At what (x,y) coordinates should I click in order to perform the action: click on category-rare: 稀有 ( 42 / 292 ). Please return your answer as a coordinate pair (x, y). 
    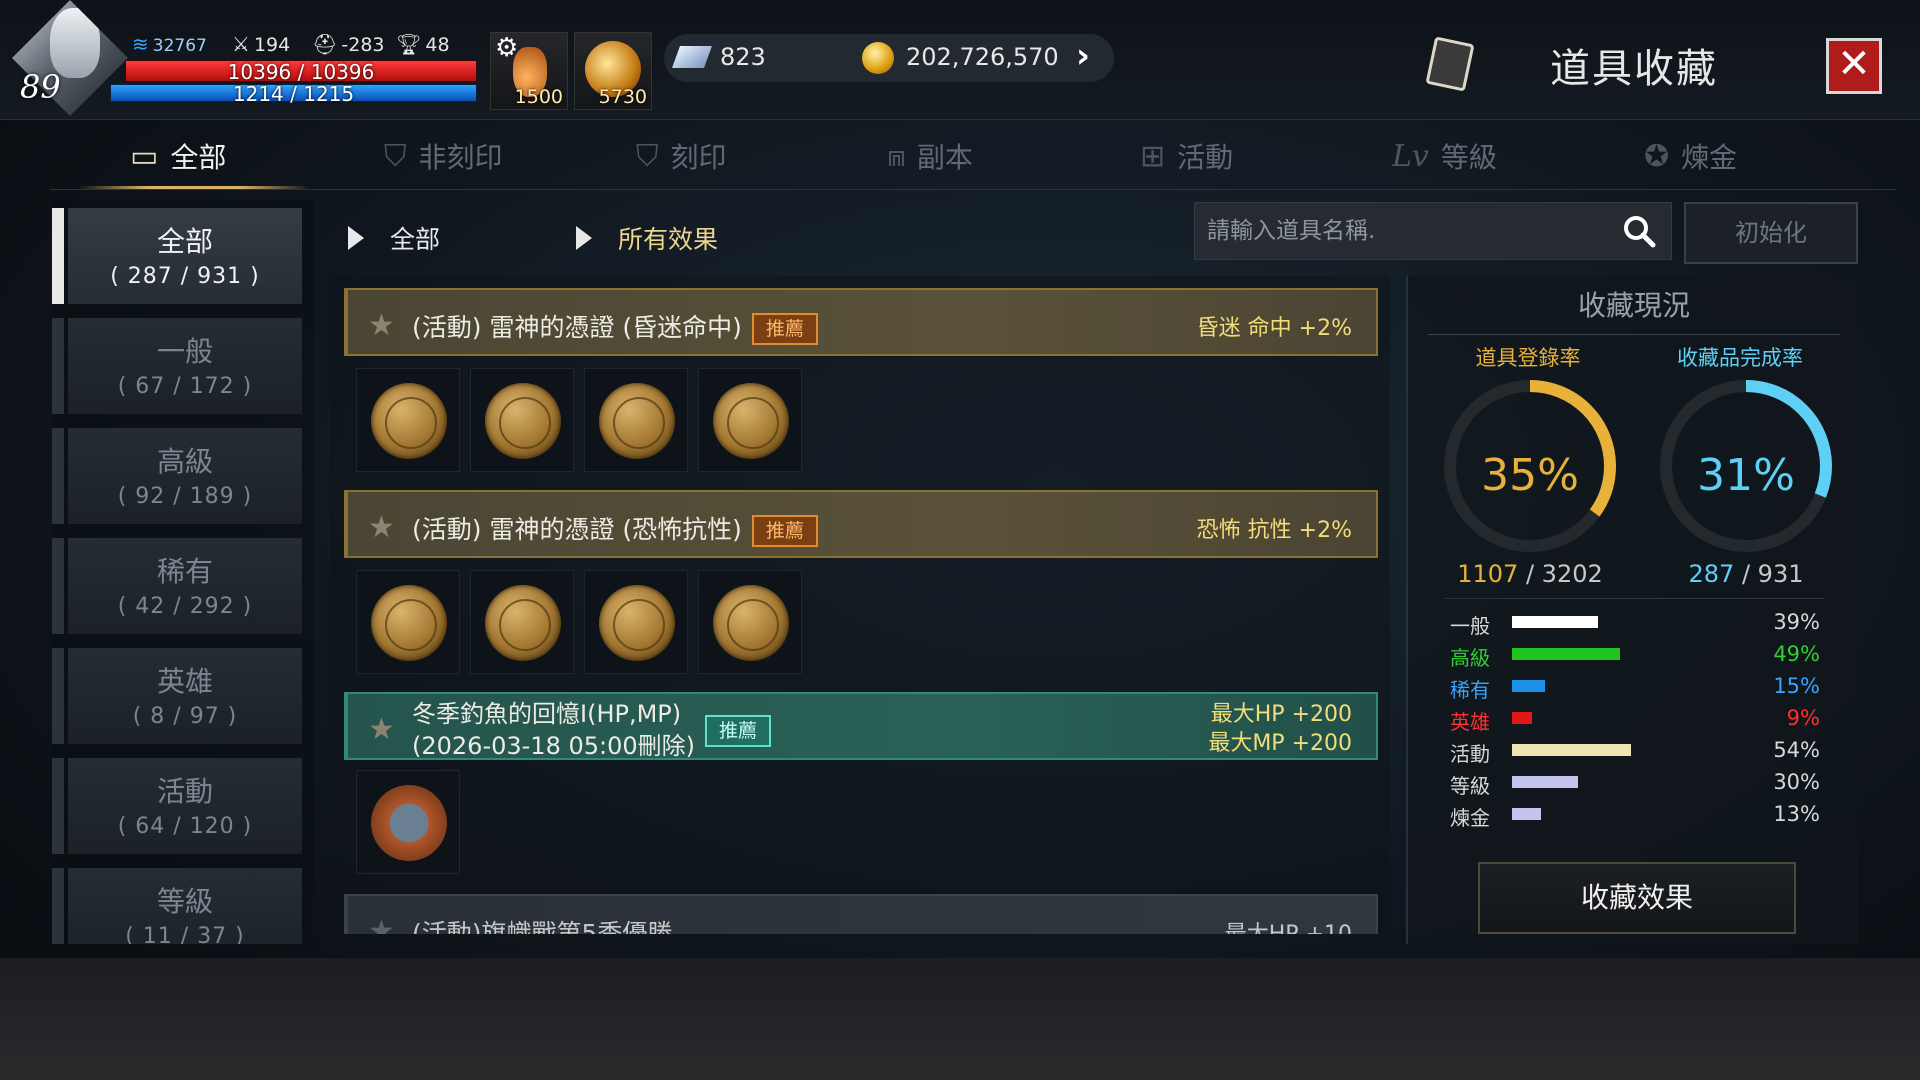
    Looking at the image, I should click on (177, 586).